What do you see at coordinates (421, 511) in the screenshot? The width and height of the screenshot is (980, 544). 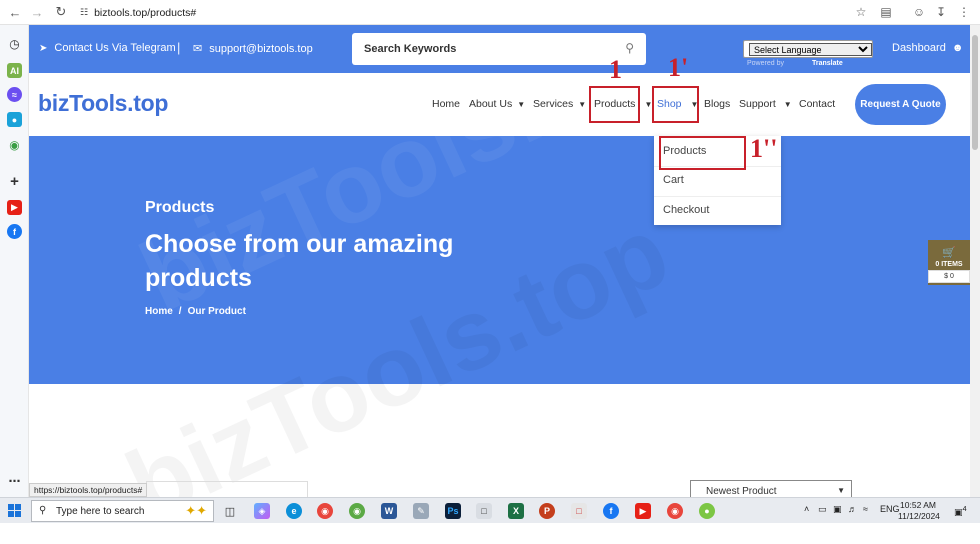 I see `paint-icon: ✎` at bounding box center [421, 511].